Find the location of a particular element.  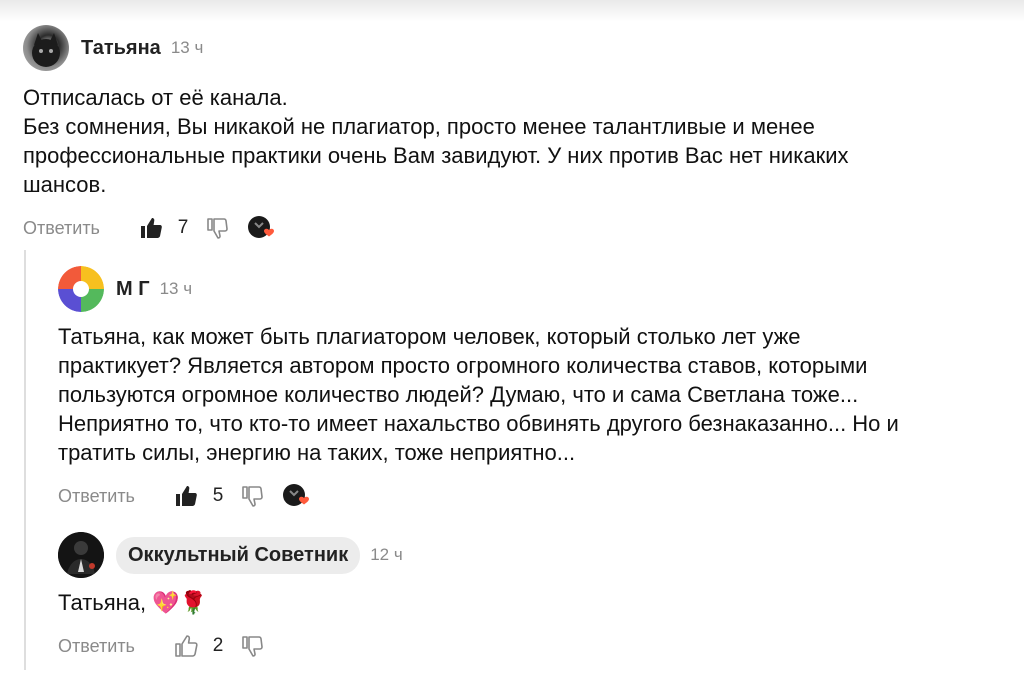

cat-avatar-icon is located at coordinates (46, 50).